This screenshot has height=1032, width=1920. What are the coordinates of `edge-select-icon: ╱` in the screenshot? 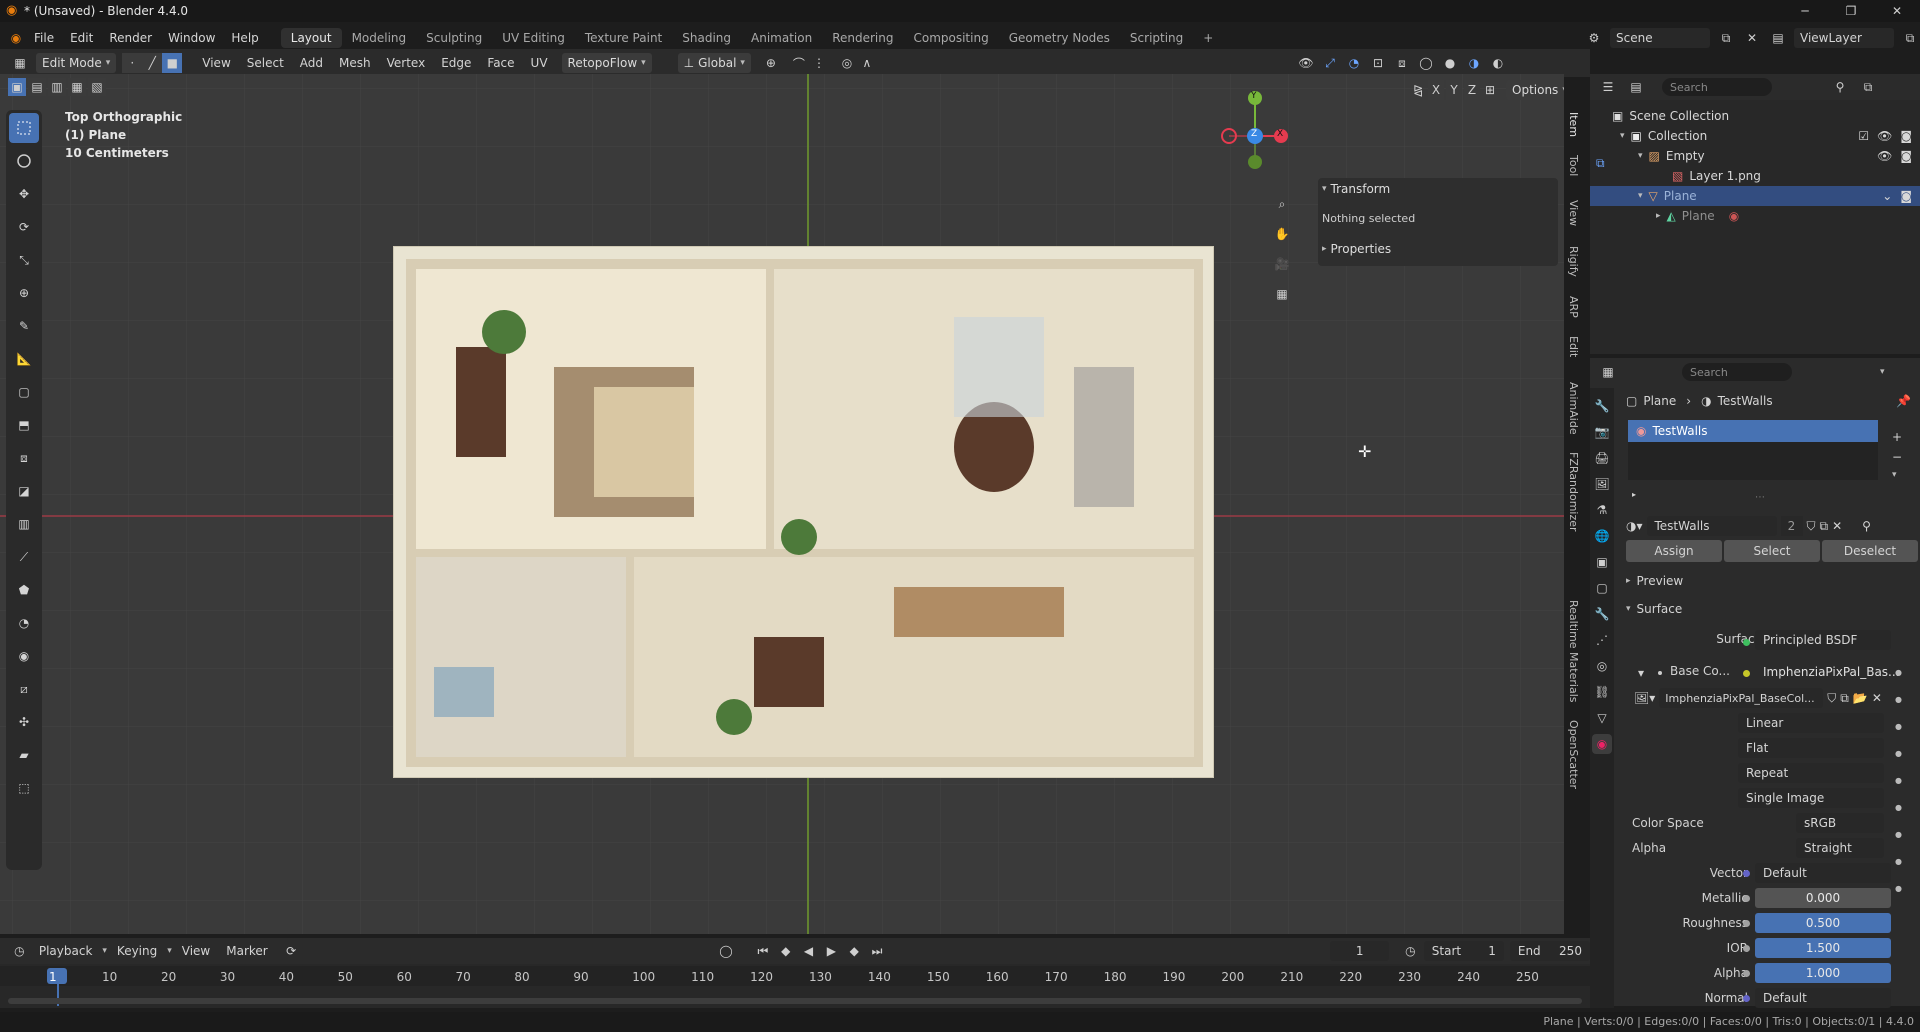 It's located at (152, 63).